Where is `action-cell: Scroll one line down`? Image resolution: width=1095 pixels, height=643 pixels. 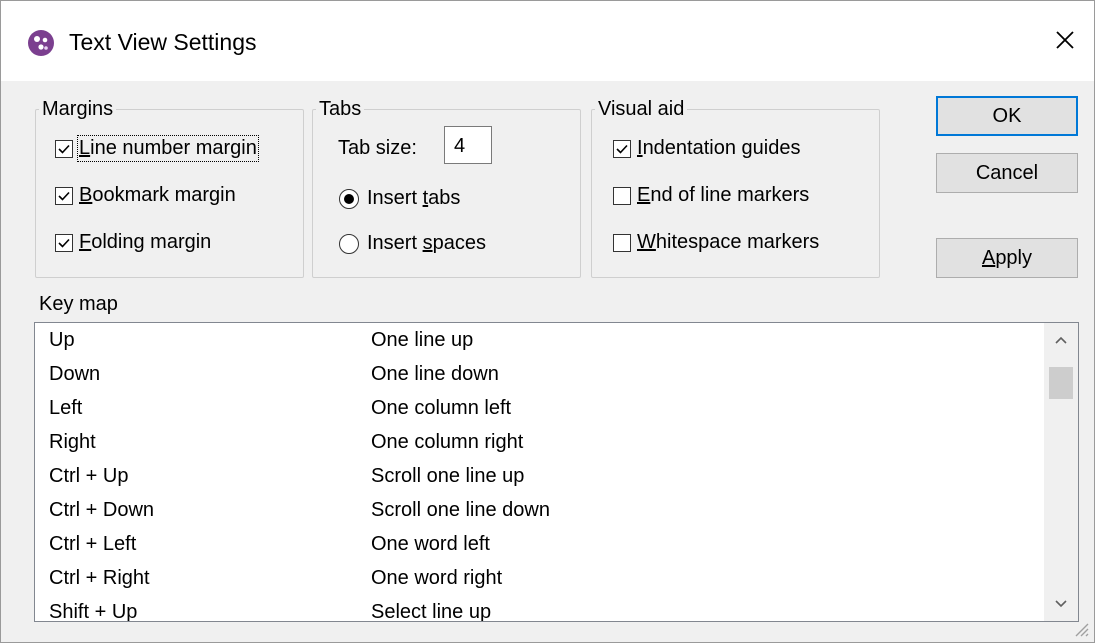 action-cell: Scroll one line down is located at coordinates (460, 510).